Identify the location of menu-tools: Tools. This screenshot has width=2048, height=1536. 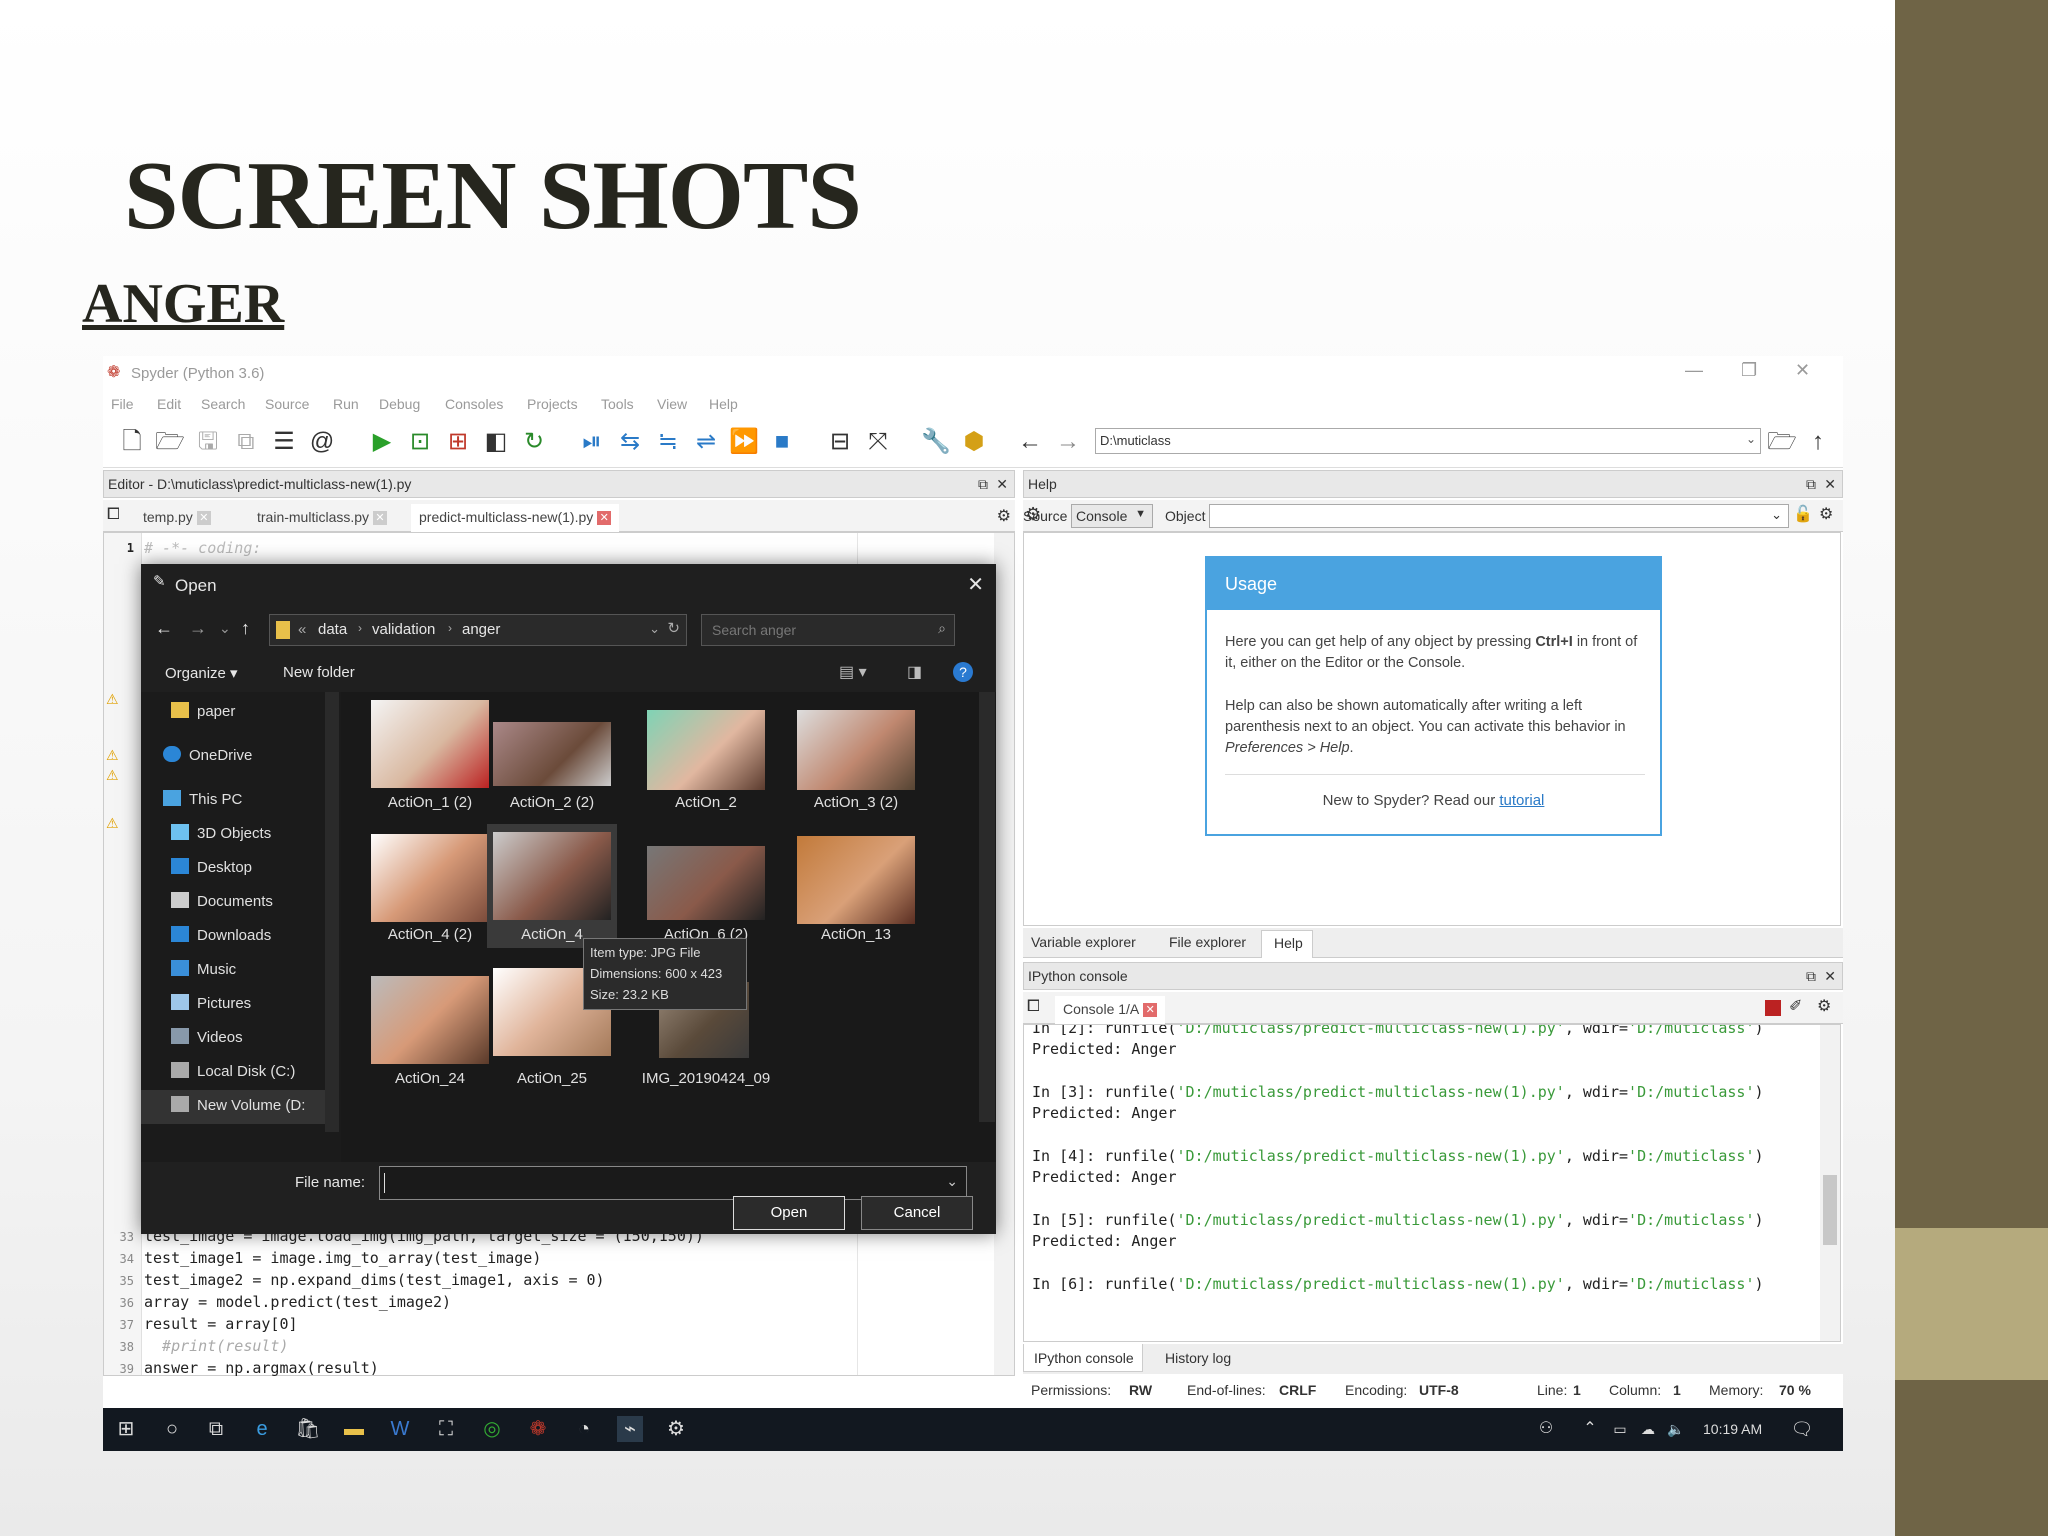
(617, 404).